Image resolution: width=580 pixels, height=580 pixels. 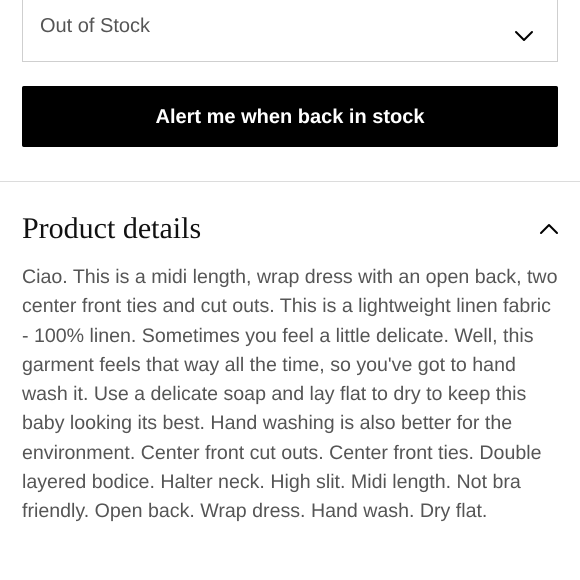 I want to click on stock-select: Out of Stock, so click(x=290, y=31).